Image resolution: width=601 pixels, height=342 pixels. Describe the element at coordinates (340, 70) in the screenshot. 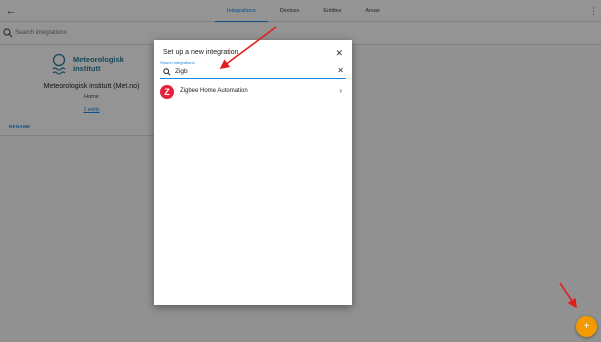

I see `clear-icon: ✕` at that location.